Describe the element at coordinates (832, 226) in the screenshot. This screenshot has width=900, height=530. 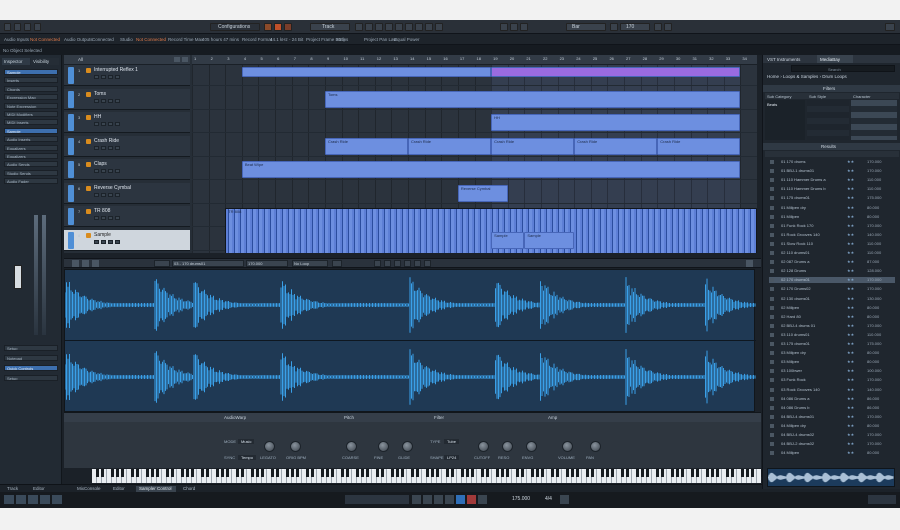
I see `result-row: 01 Funk Rock 170 ★★ 170.000` at that location.